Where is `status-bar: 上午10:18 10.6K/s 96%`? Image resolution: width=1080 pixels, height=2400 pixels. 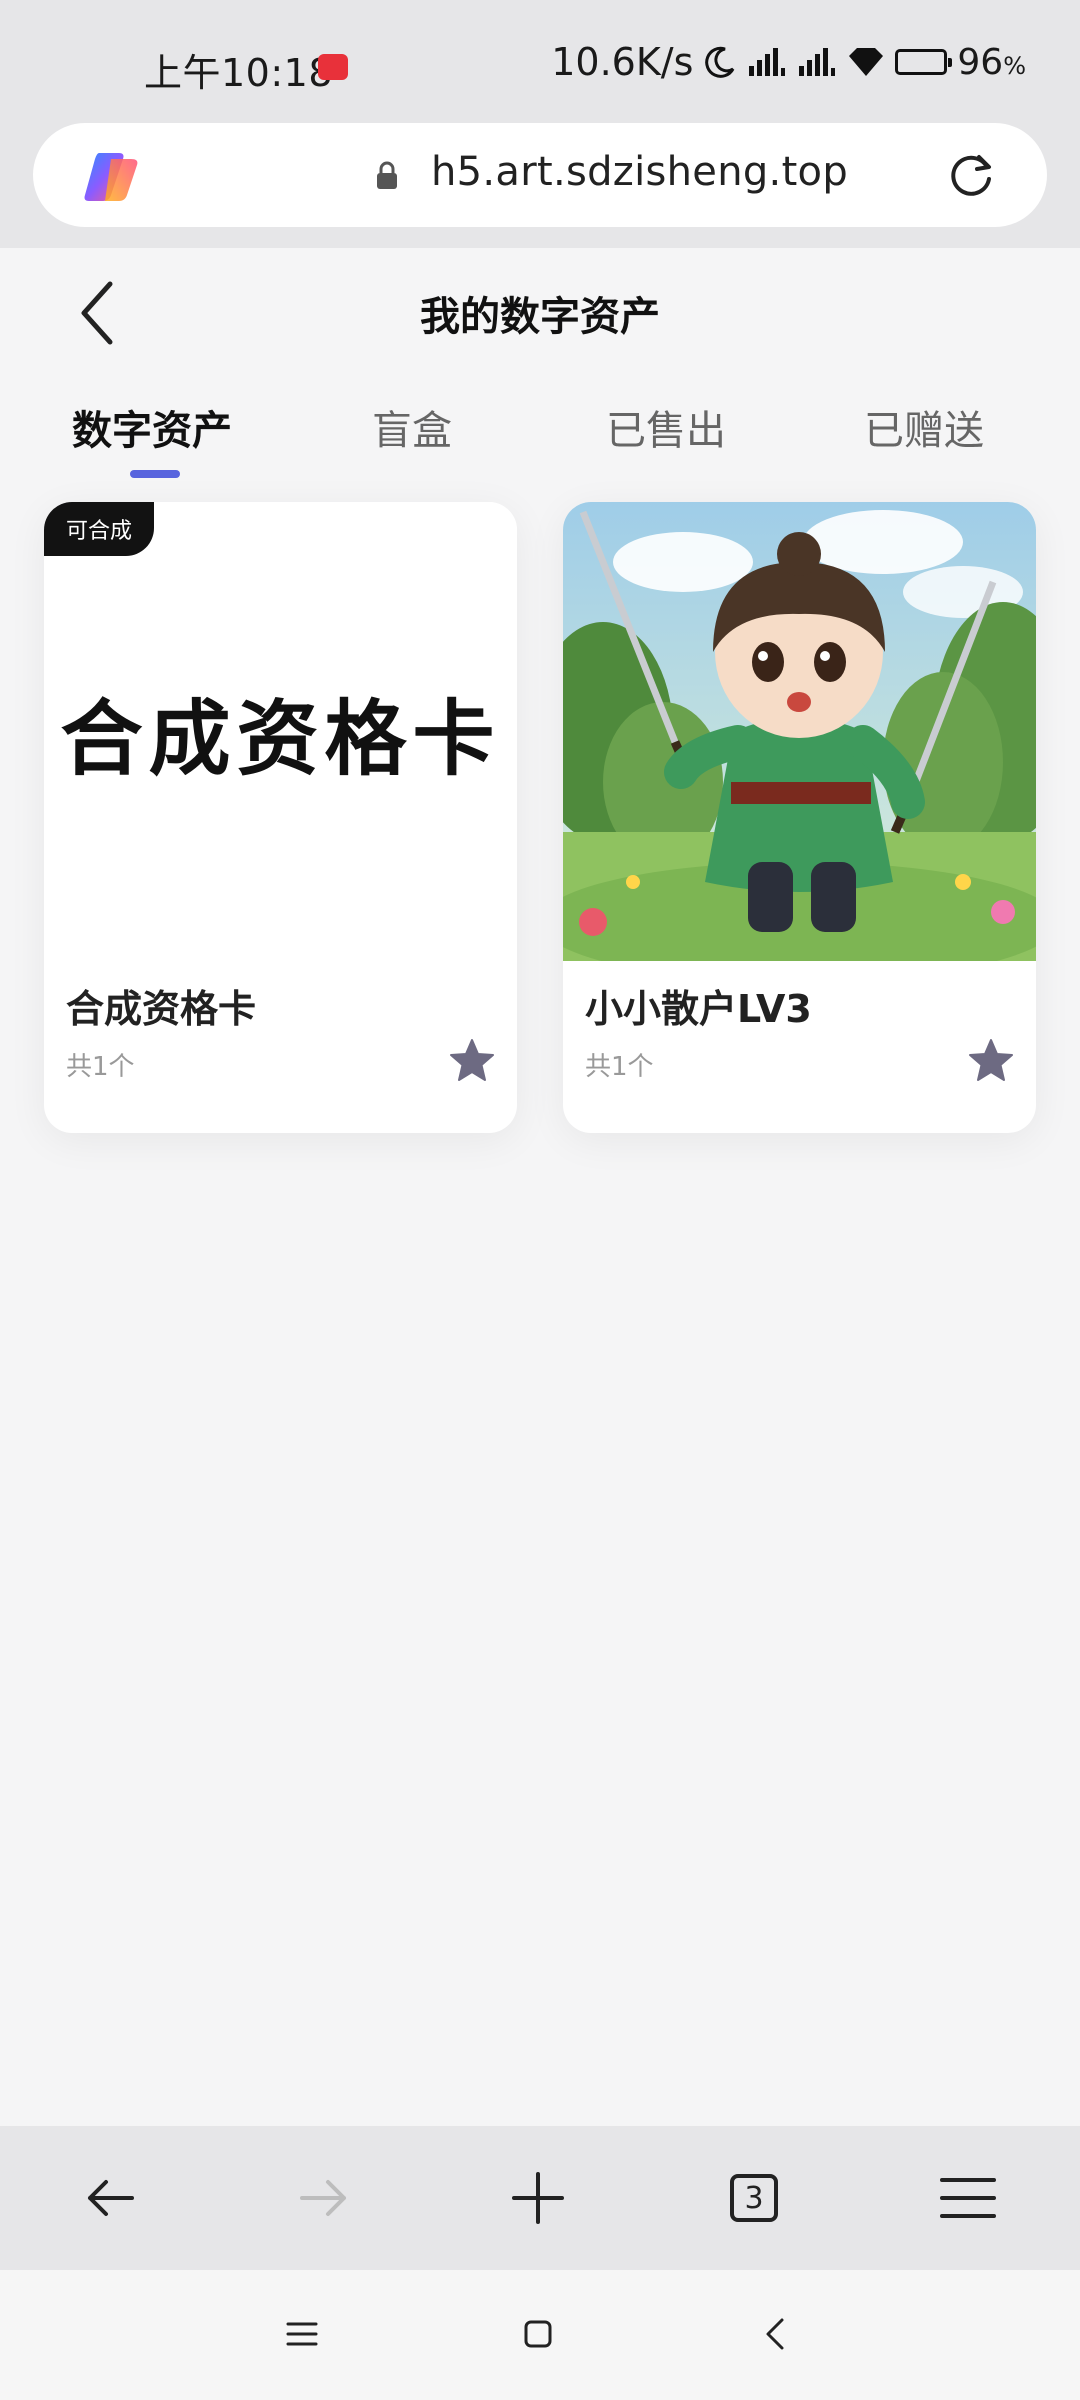 status-bar: 上午10:18 10.6K/s 96% is located at coordinates (540, 60).